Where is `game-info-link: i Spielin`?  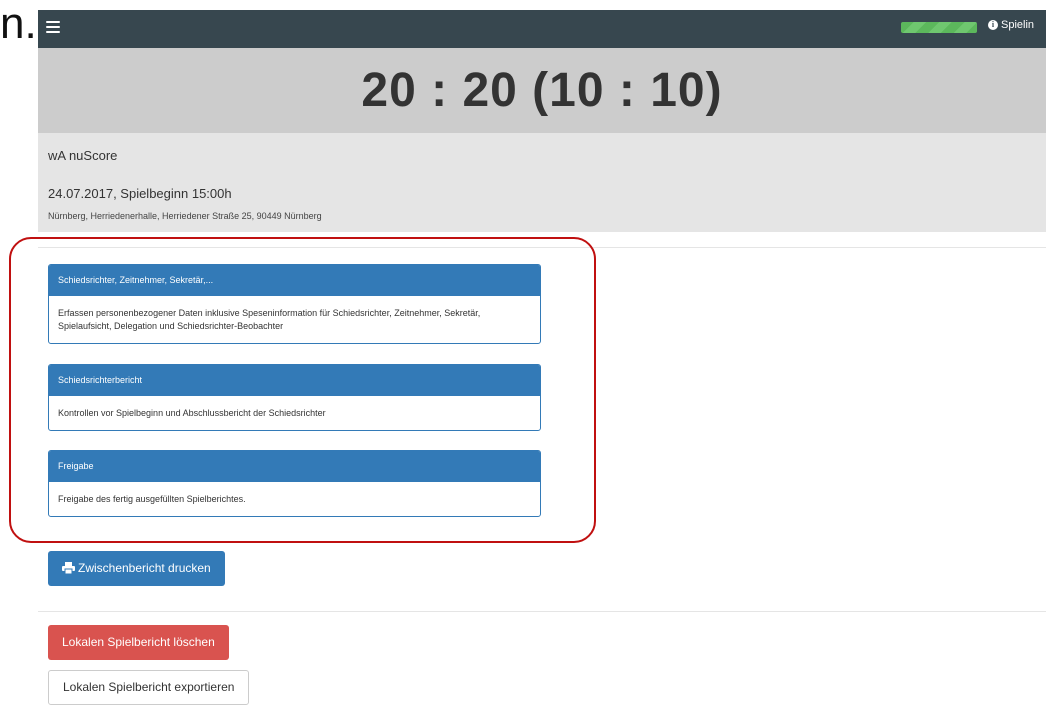
game-info-link: i Spielin is located at coordinates (1011, 25).